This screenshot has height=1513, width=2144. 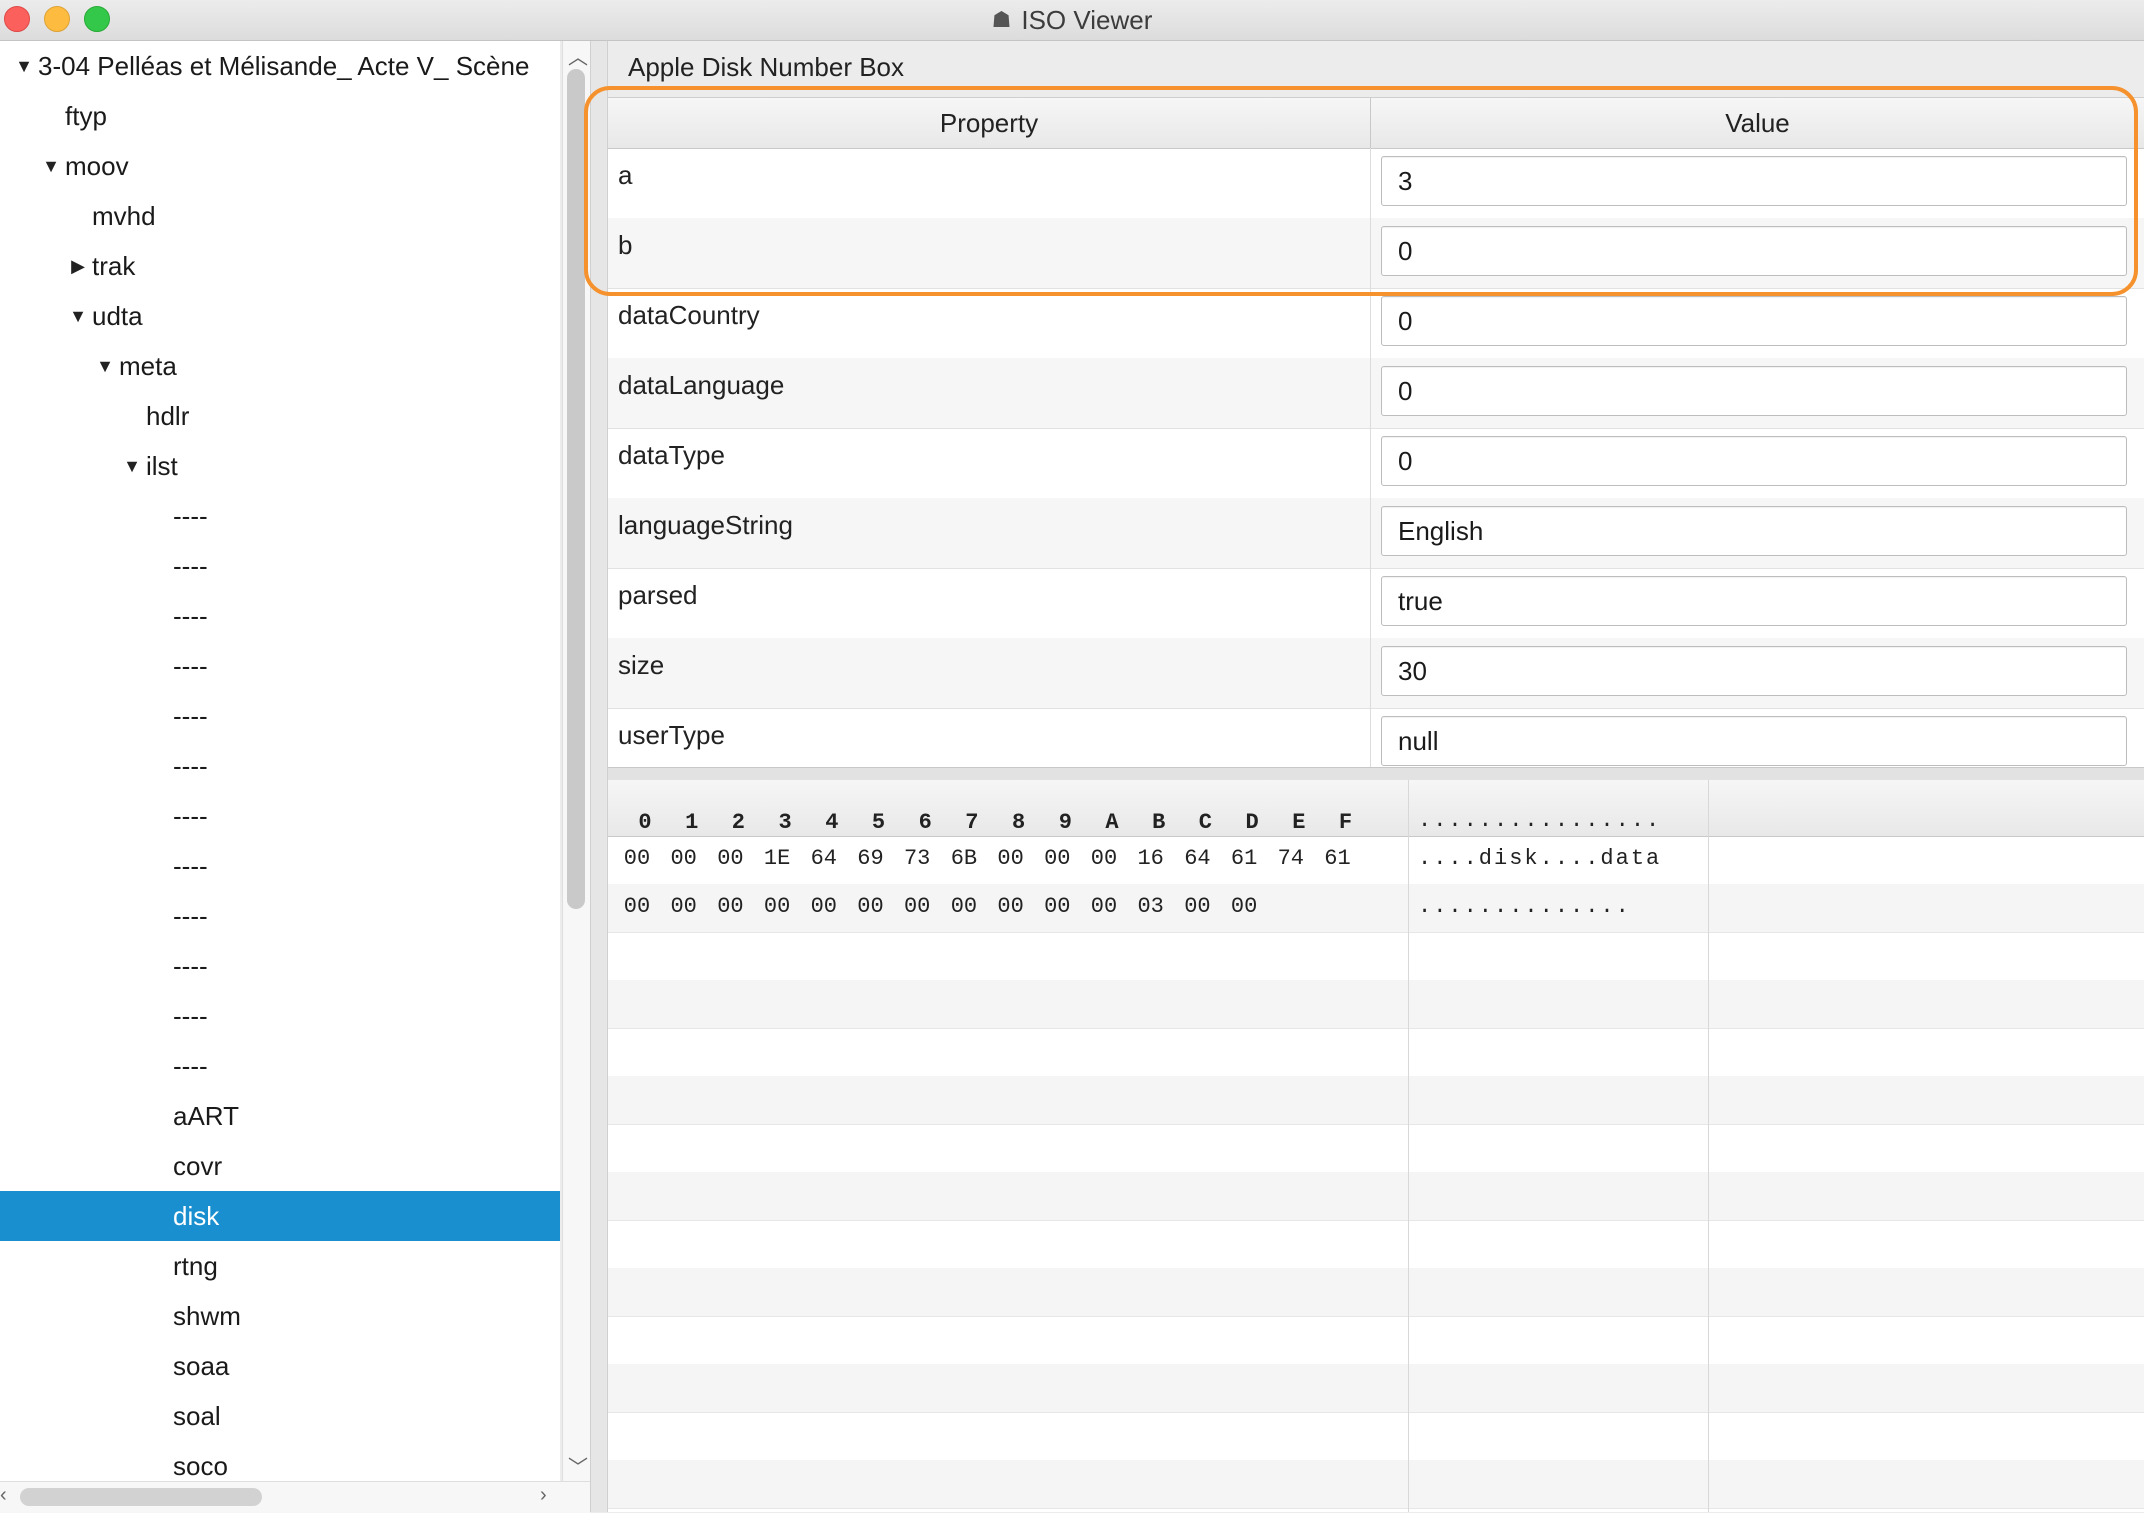 What do you see at coordinates (576, 489) in the screenshot?
I see `tree-vertical-scroll-thumb` at bounding box center [576, 489].